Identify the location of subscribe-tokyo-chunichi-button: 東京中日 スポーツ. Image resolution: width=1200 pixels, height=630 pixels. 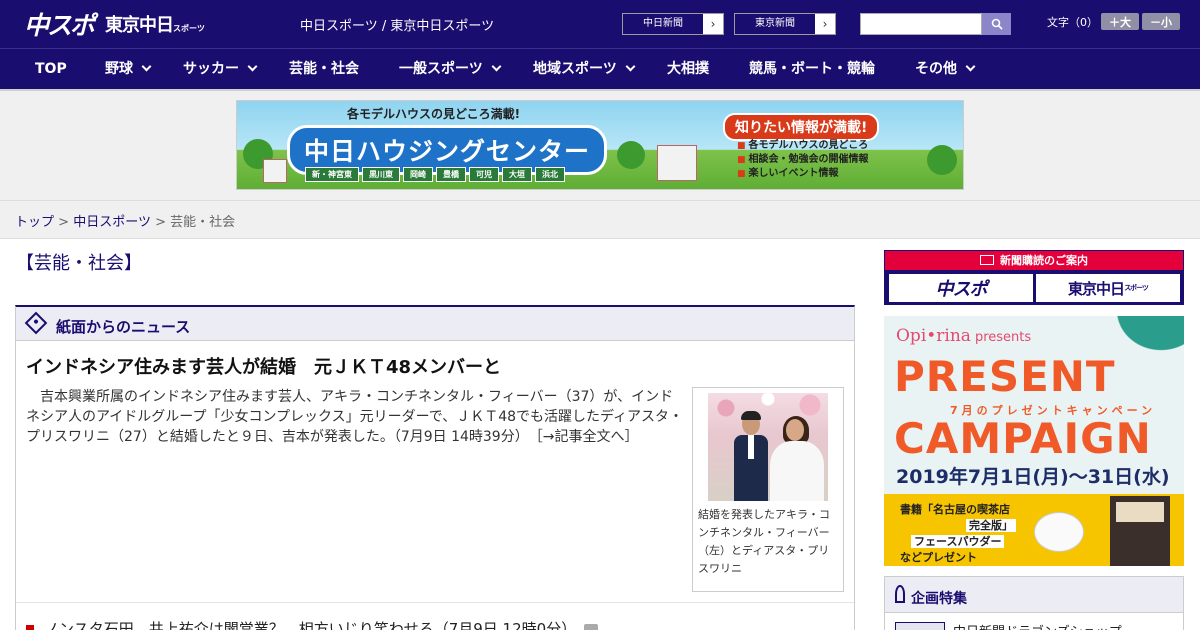
(1108, 288).